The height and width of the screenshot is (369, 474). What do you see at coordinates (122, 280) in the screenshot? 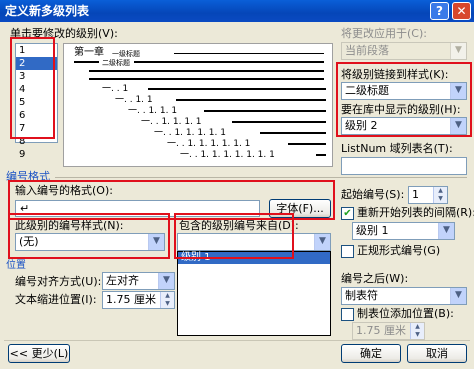
I see `align-value: 左对齐` at bounding box center [122, 280].